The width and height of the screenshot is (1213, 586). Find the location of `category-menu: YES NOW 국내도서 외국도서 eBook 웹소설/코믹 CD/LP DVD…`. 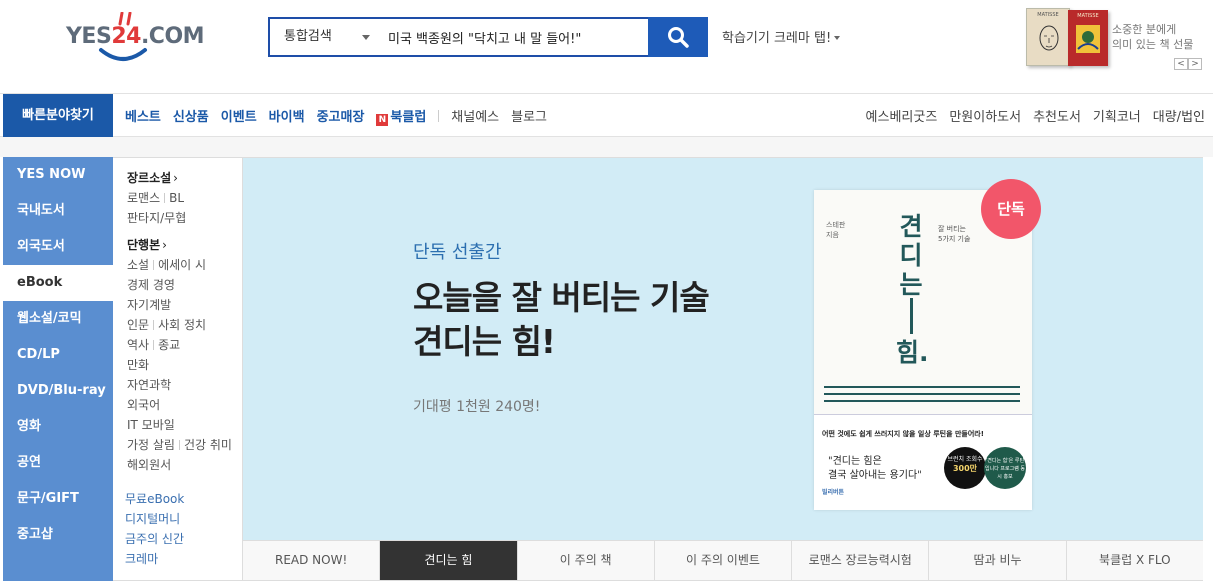

category-menu: YES NOW 국내도서 외국도서 eBook 웹소설/코믹 CD/LP DVD… is located at coordinates (58, 369).